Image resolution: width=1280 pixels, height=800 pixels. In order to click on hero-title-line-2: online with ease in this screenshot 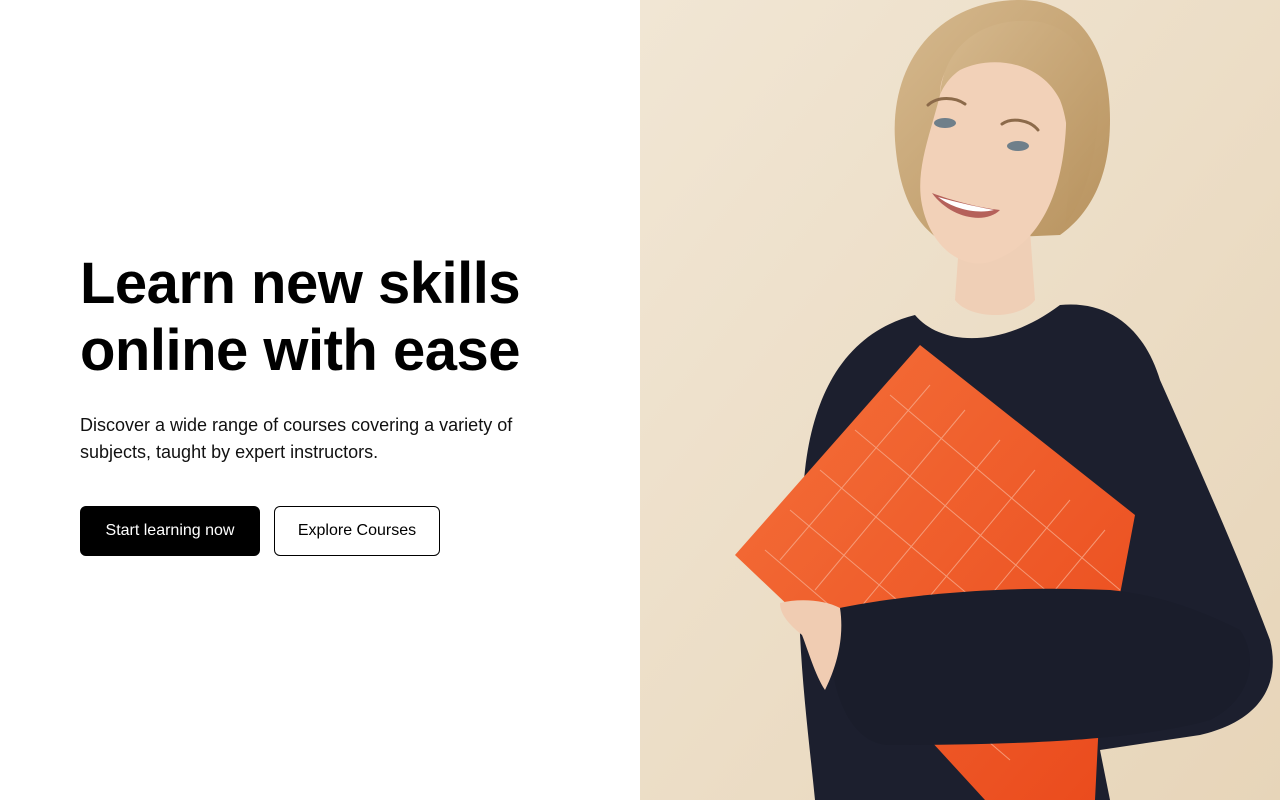, I will do `click(300, 350)`.